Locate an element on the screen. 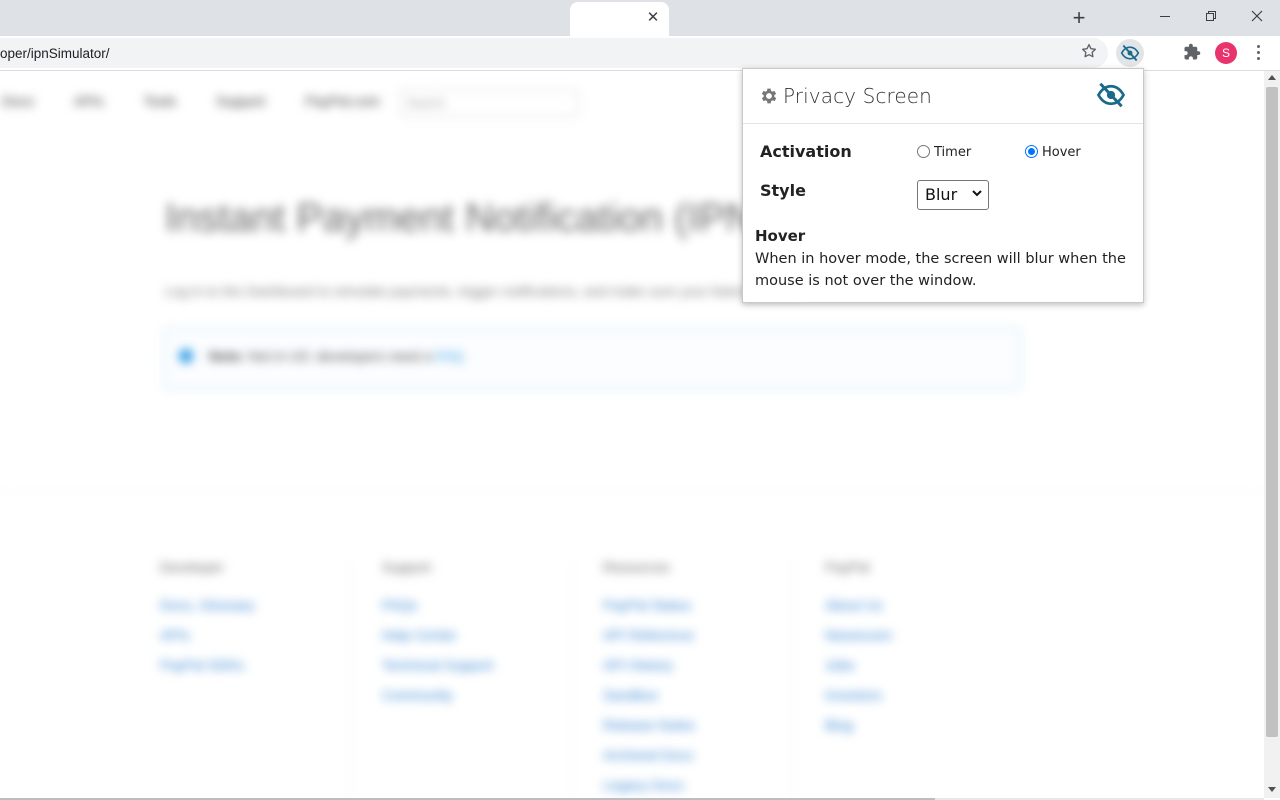 The image size is (1280, 800). note-text: Note: Not in US: developers need a FAQ is located at coordinates (336, 356).